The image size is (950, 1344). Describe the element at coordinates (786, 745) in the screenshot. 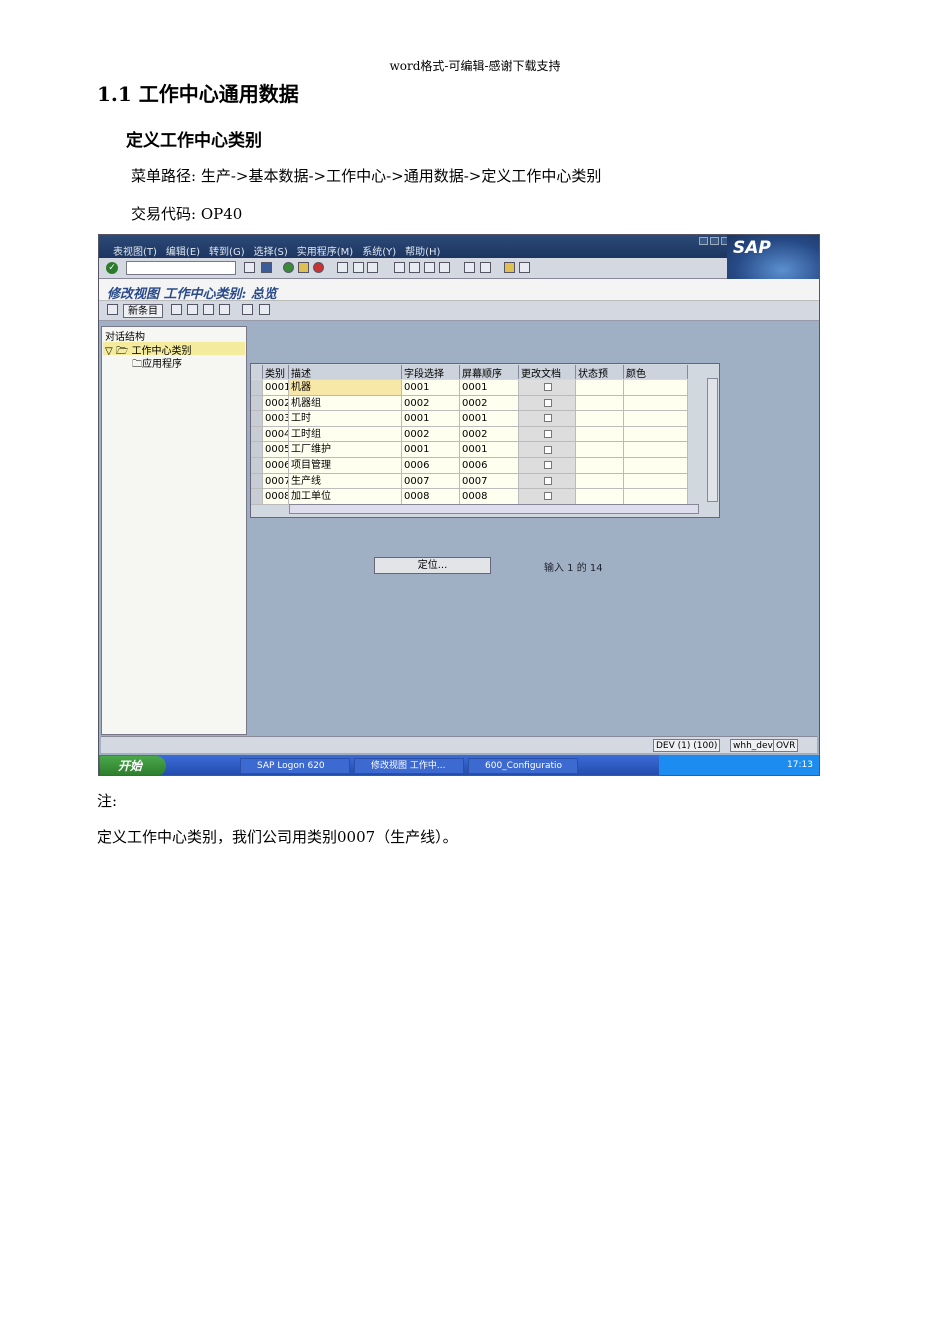

I see `insert-mode: OVR` at that location.